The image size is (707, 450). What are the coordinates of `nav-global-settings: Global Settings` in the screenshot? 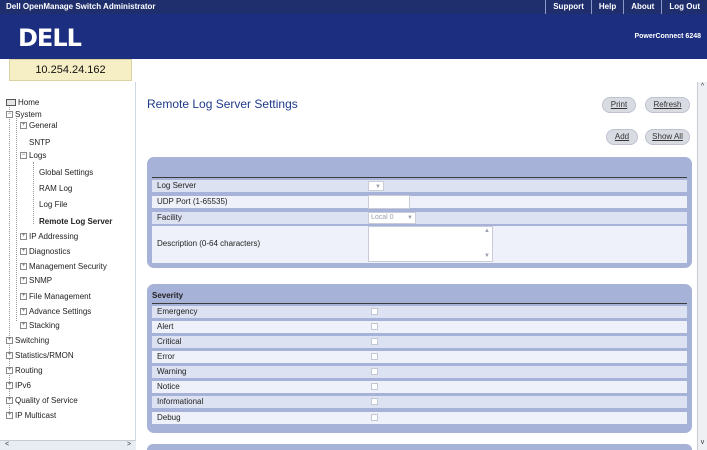 It's located at (66, 172).